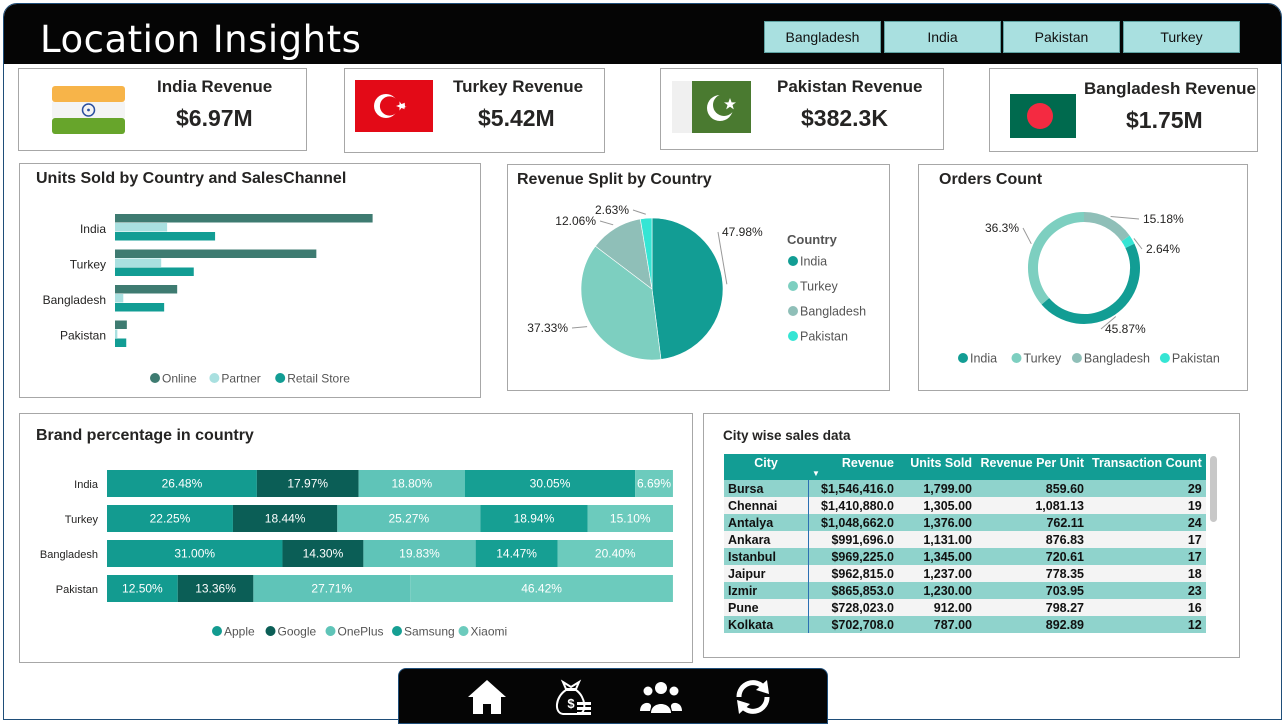 The height and width of the screenshot is (724, 1287). Describe the element at coordinates (1027, 236) in the screenshot. I see `leader-line` at that location.